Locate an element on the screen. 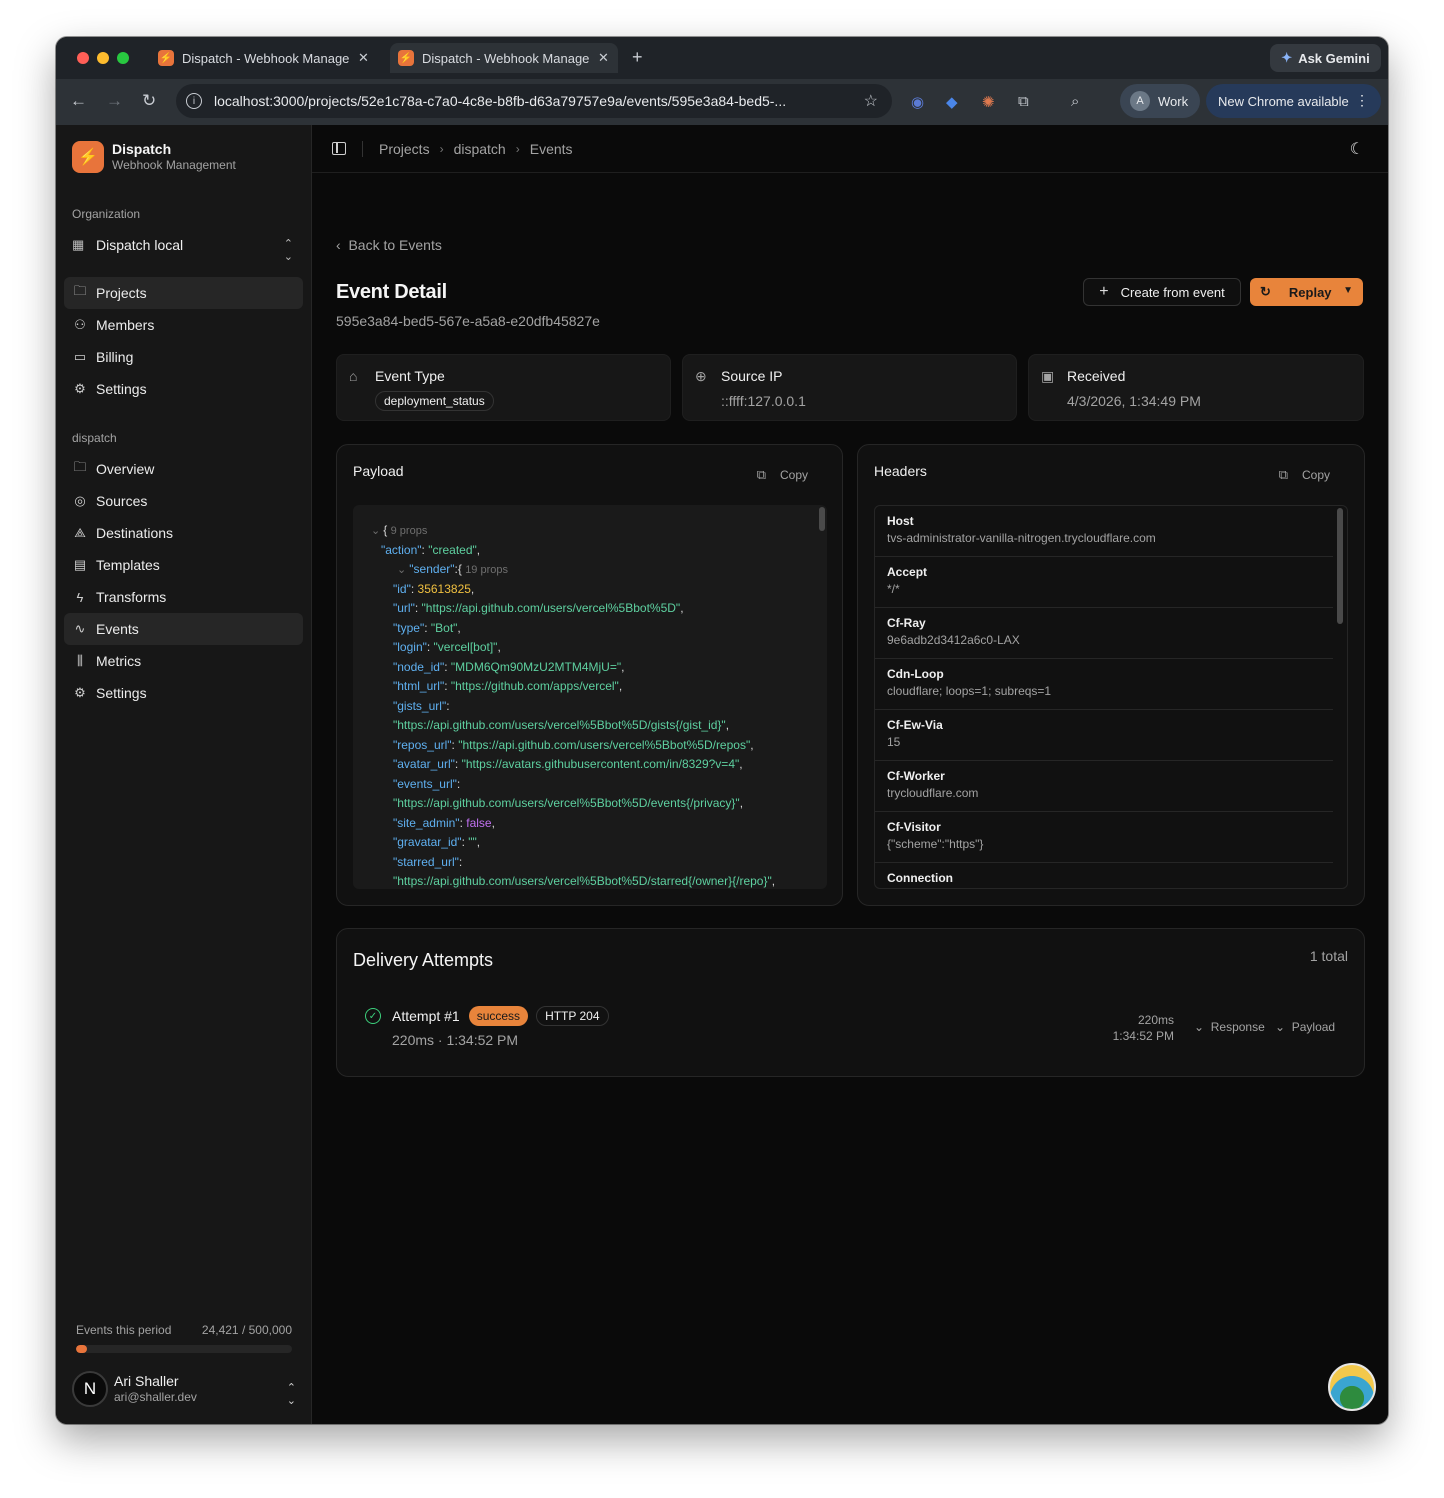 The image size is (1444, 1498). organization-selector: ▦ Dispatch local ⌃ ⌄ is located at coordinates (183, 246).